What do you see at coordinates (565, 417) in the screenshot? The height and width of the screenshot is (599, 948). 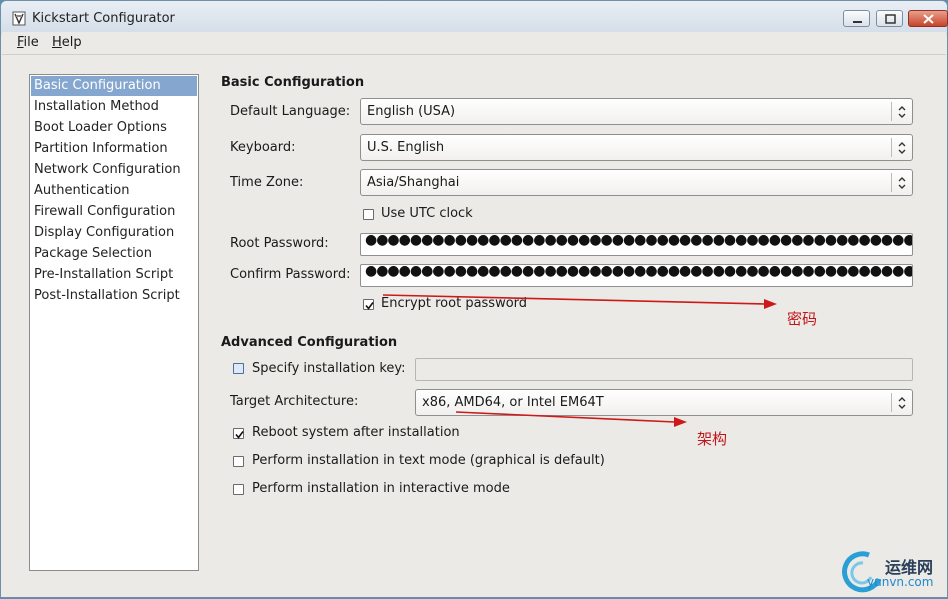 I see `arch-arrow-line` at bounding box center [565, 417].